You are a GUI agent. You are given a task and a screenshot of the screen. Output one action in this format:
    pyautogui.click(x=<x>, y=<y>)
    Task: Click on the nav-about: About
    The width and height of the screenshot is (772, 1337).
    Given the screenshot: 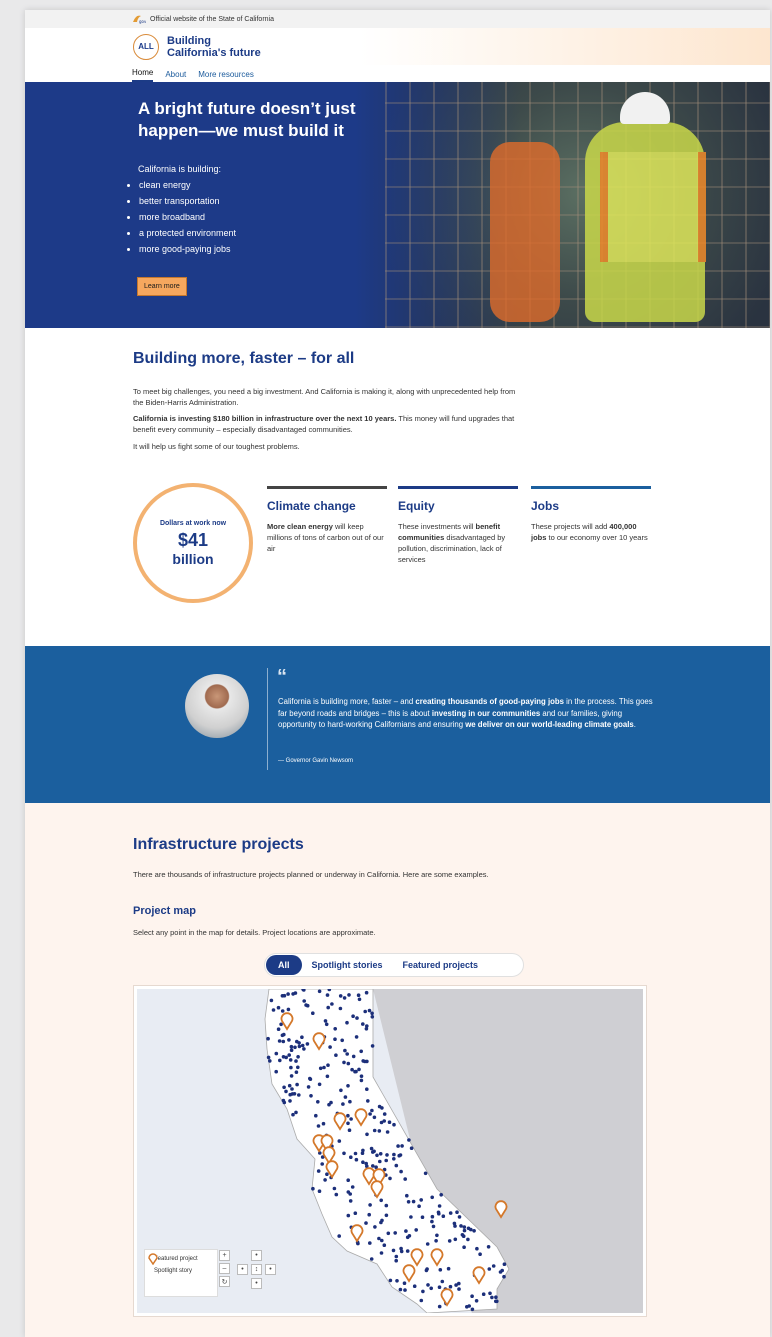 What is the action you would take?
    pyautogui.click(x=175, y=76)
    